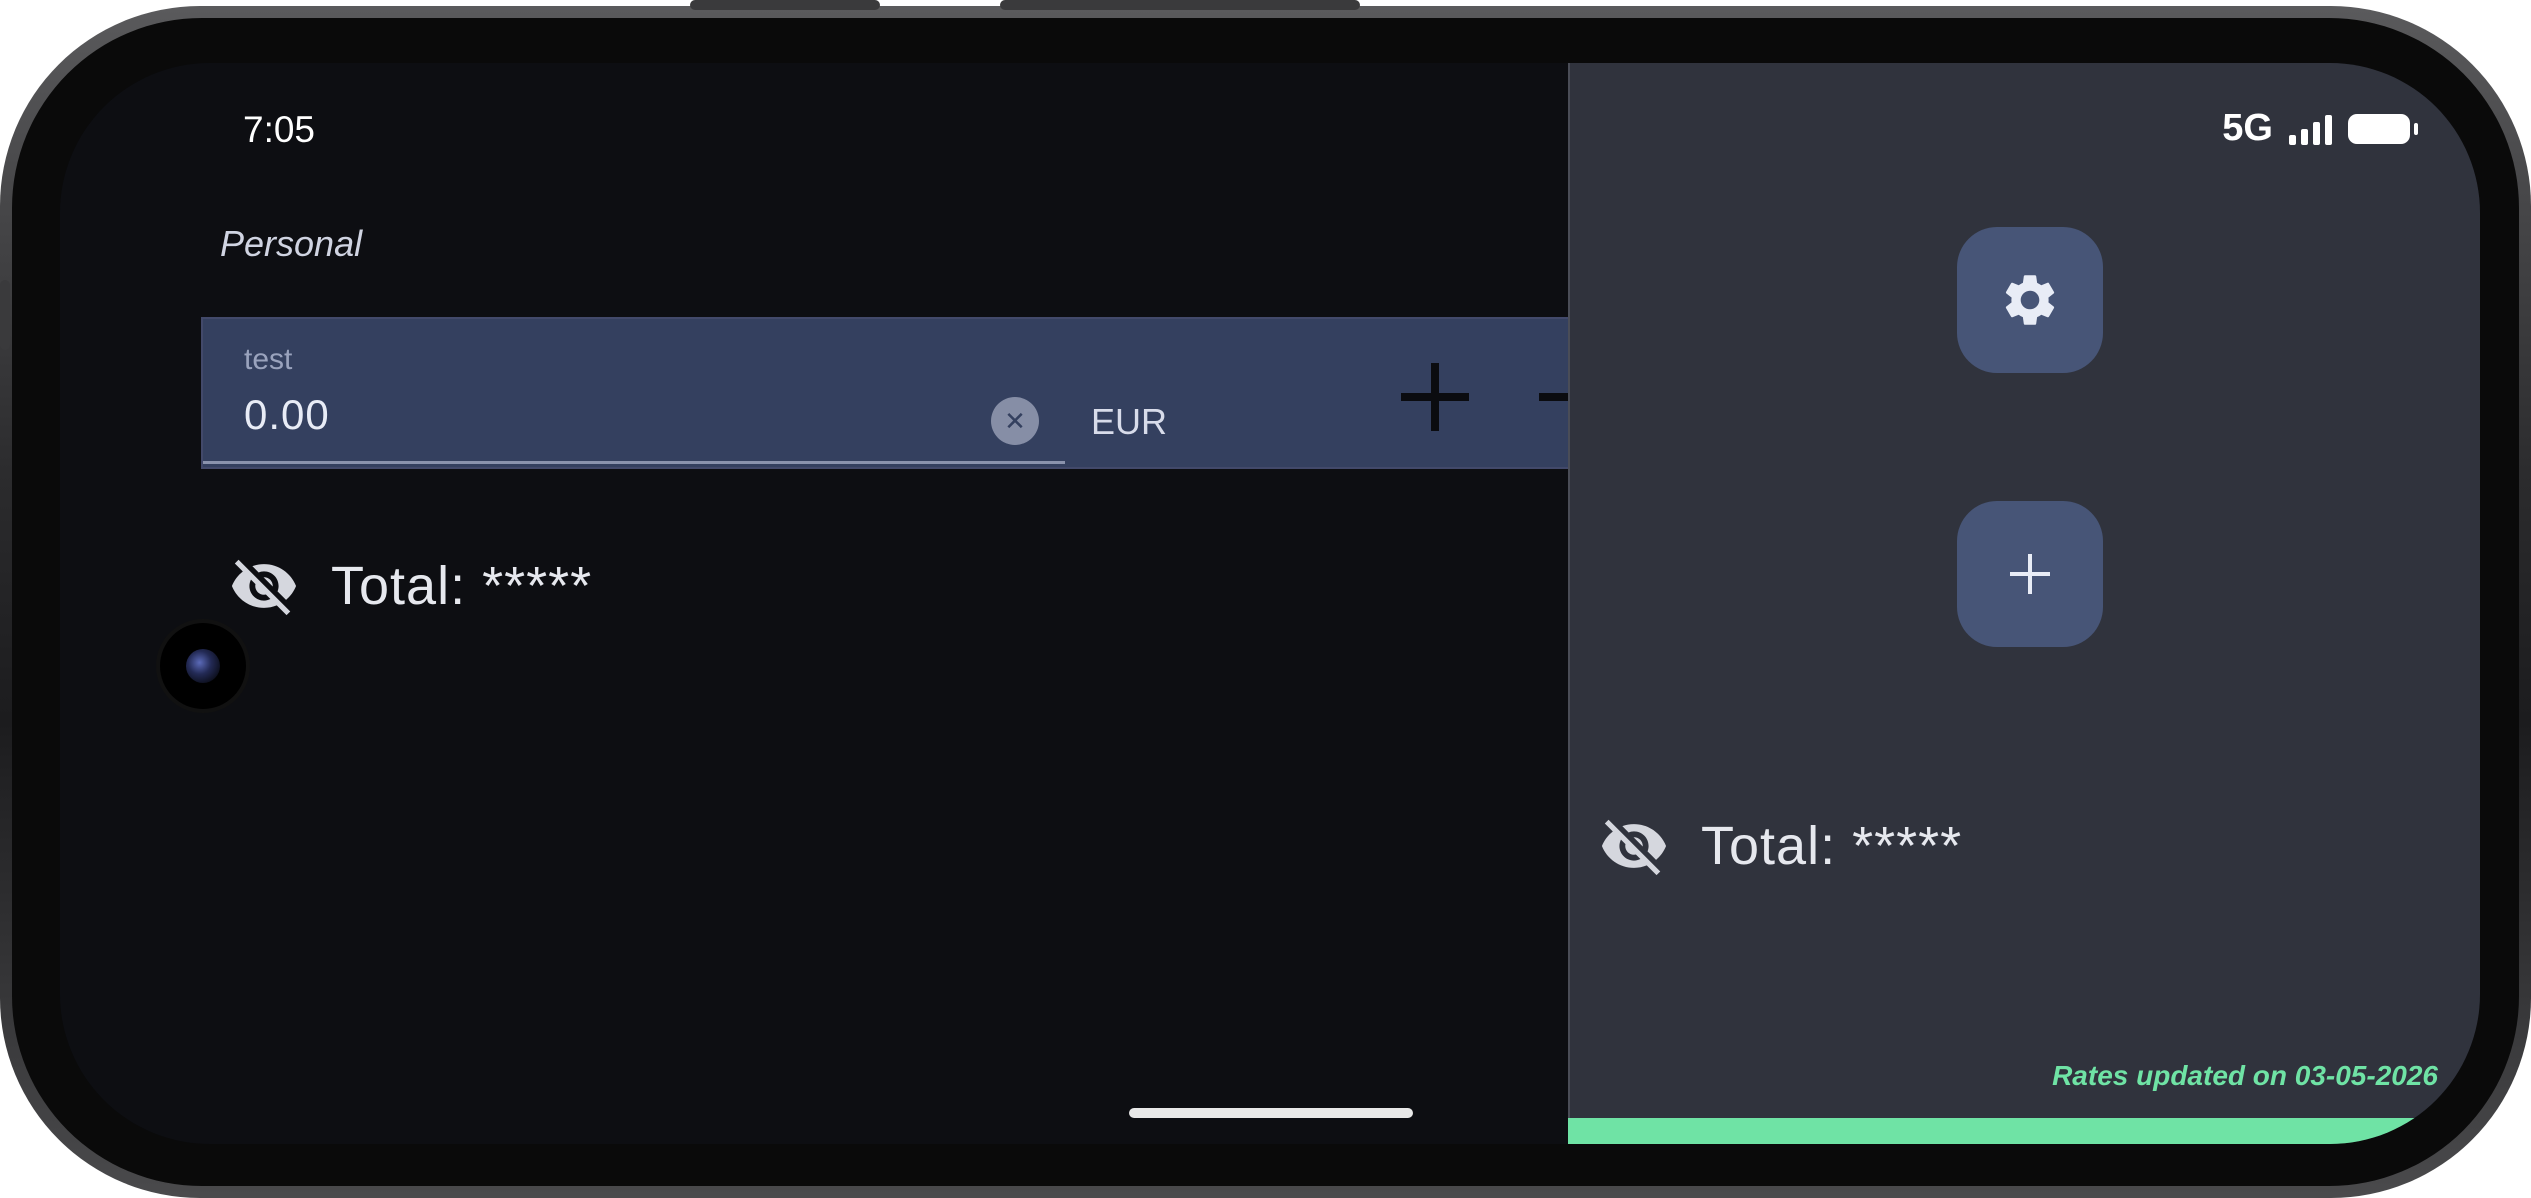 Image resolution: width=2531 pixels, height=1198 pixels. Describe the element at coordinates (1129, 422) in the screenshot. I see `currency-selector: EUR` at that location.